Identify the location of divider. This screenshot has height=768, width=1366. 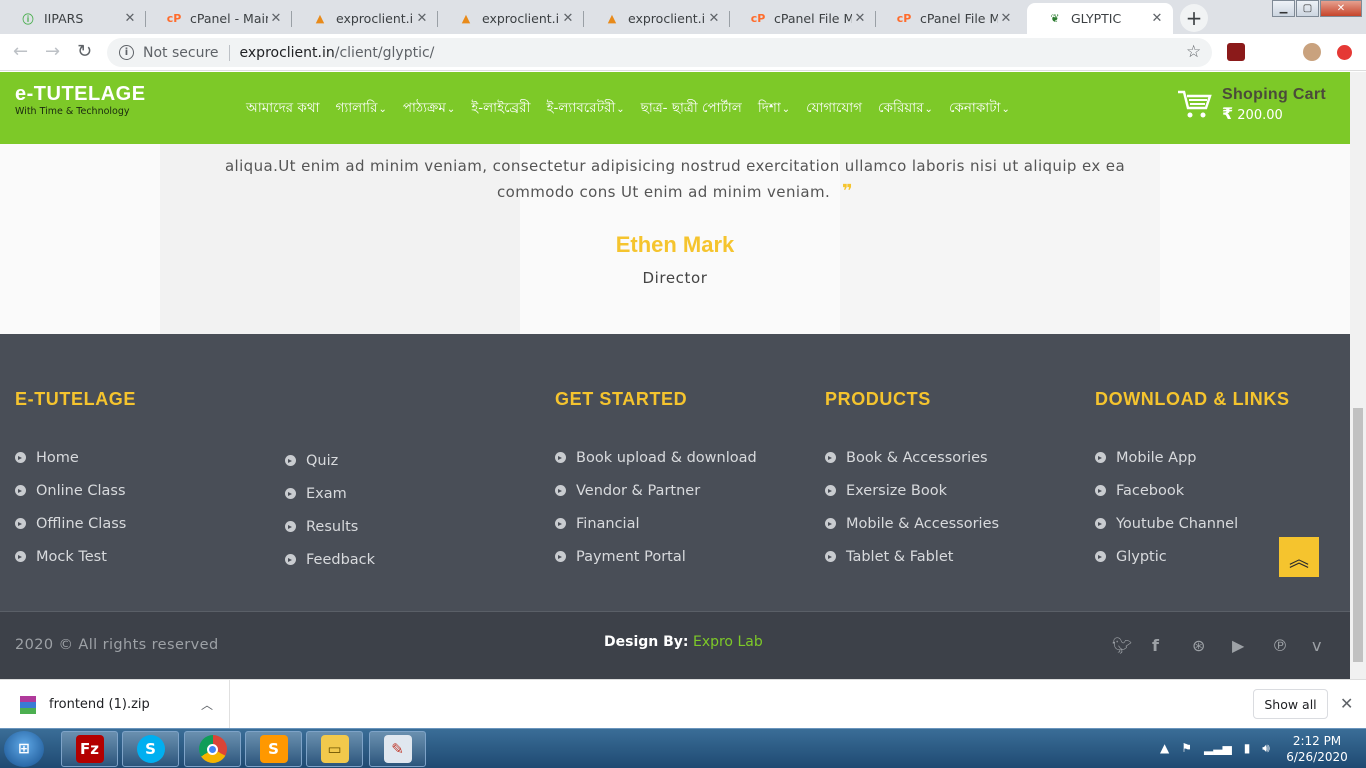
(229, 52).